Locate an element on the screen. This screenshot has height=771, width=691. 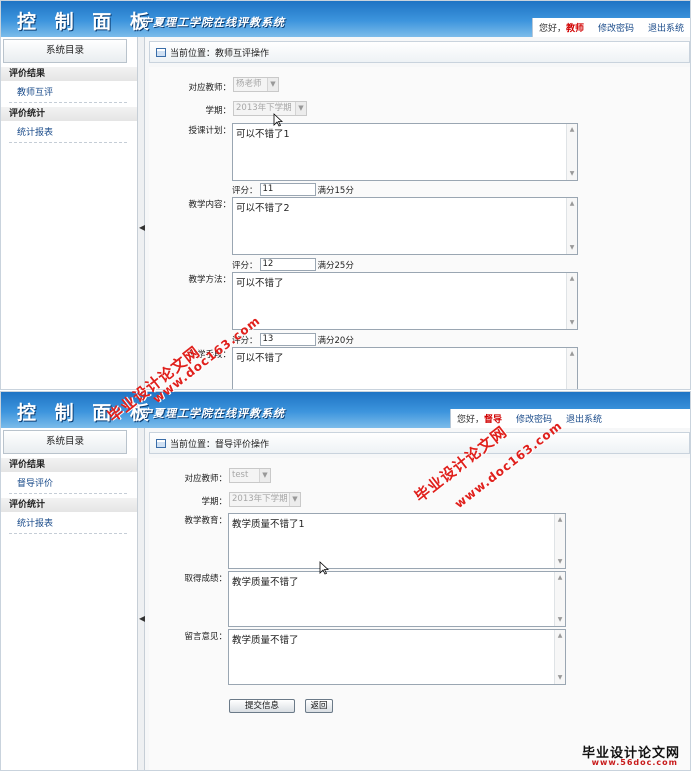
textarea-achievement-text: 教学质量不错了 is located at coordinates (265, 582).